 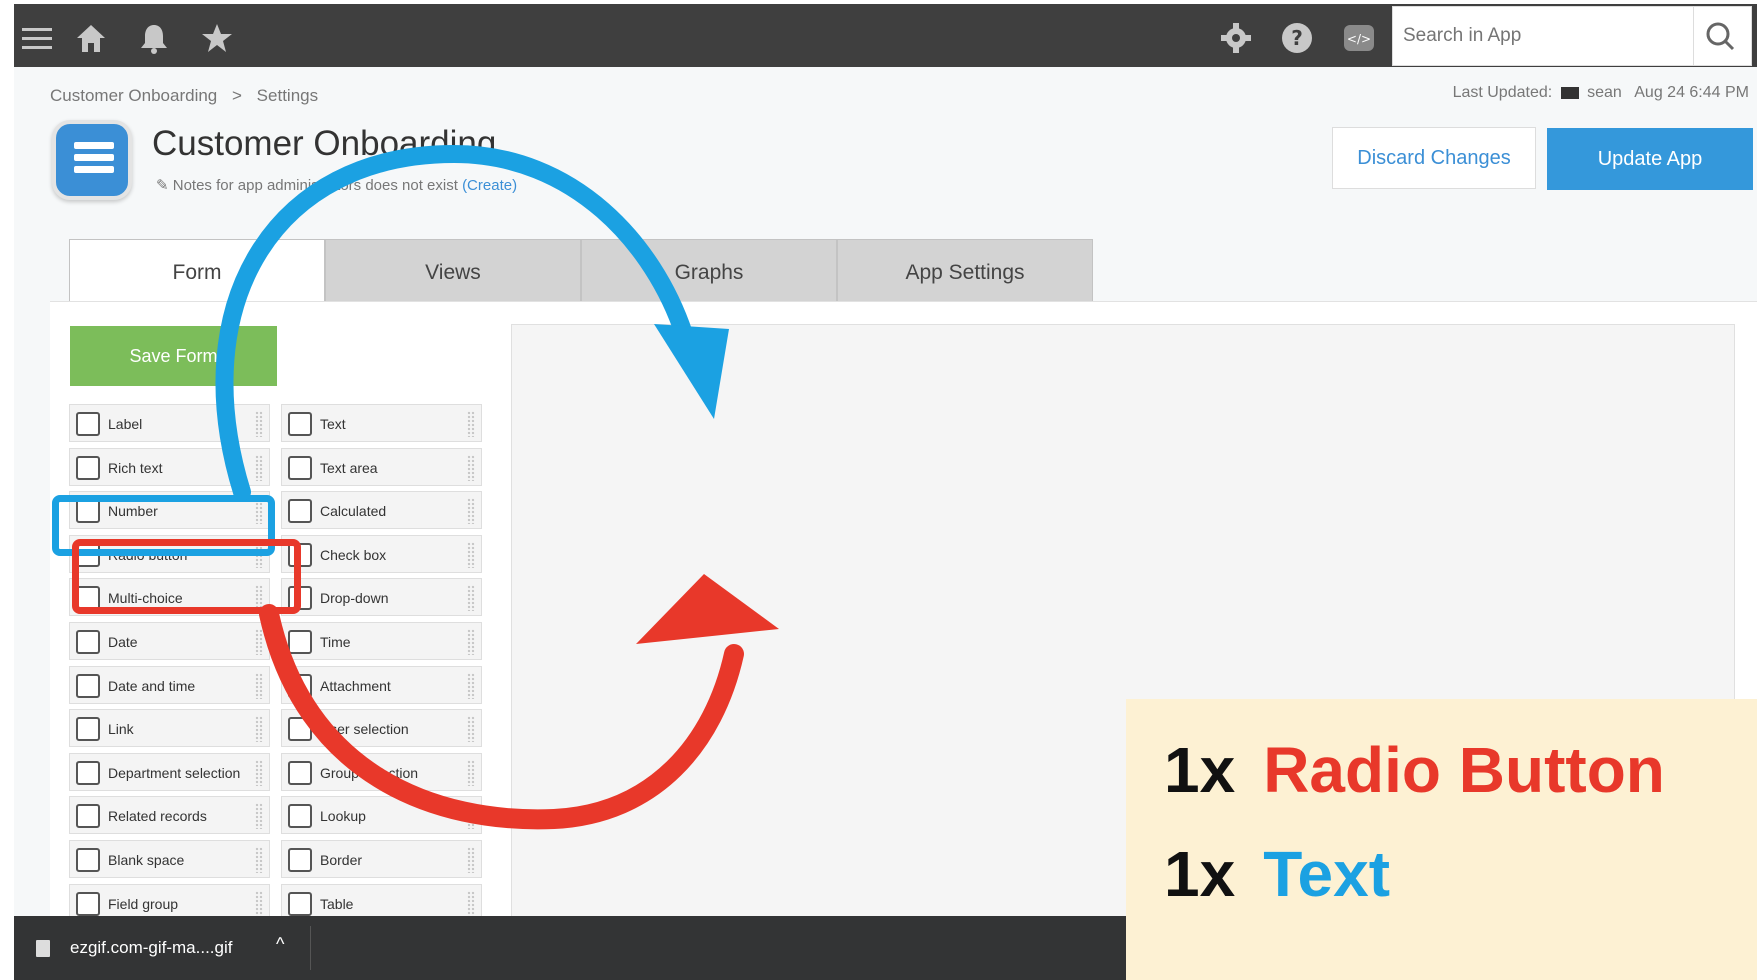 I want to click on last-updated-user: sean, so click(x=1604, y=92).